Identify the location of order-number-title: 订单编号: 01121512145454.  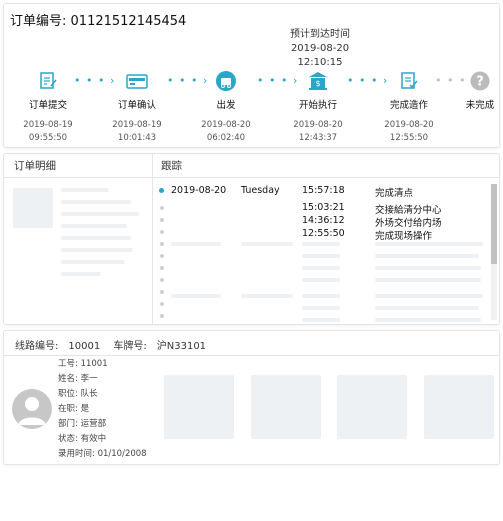
(98, 19).